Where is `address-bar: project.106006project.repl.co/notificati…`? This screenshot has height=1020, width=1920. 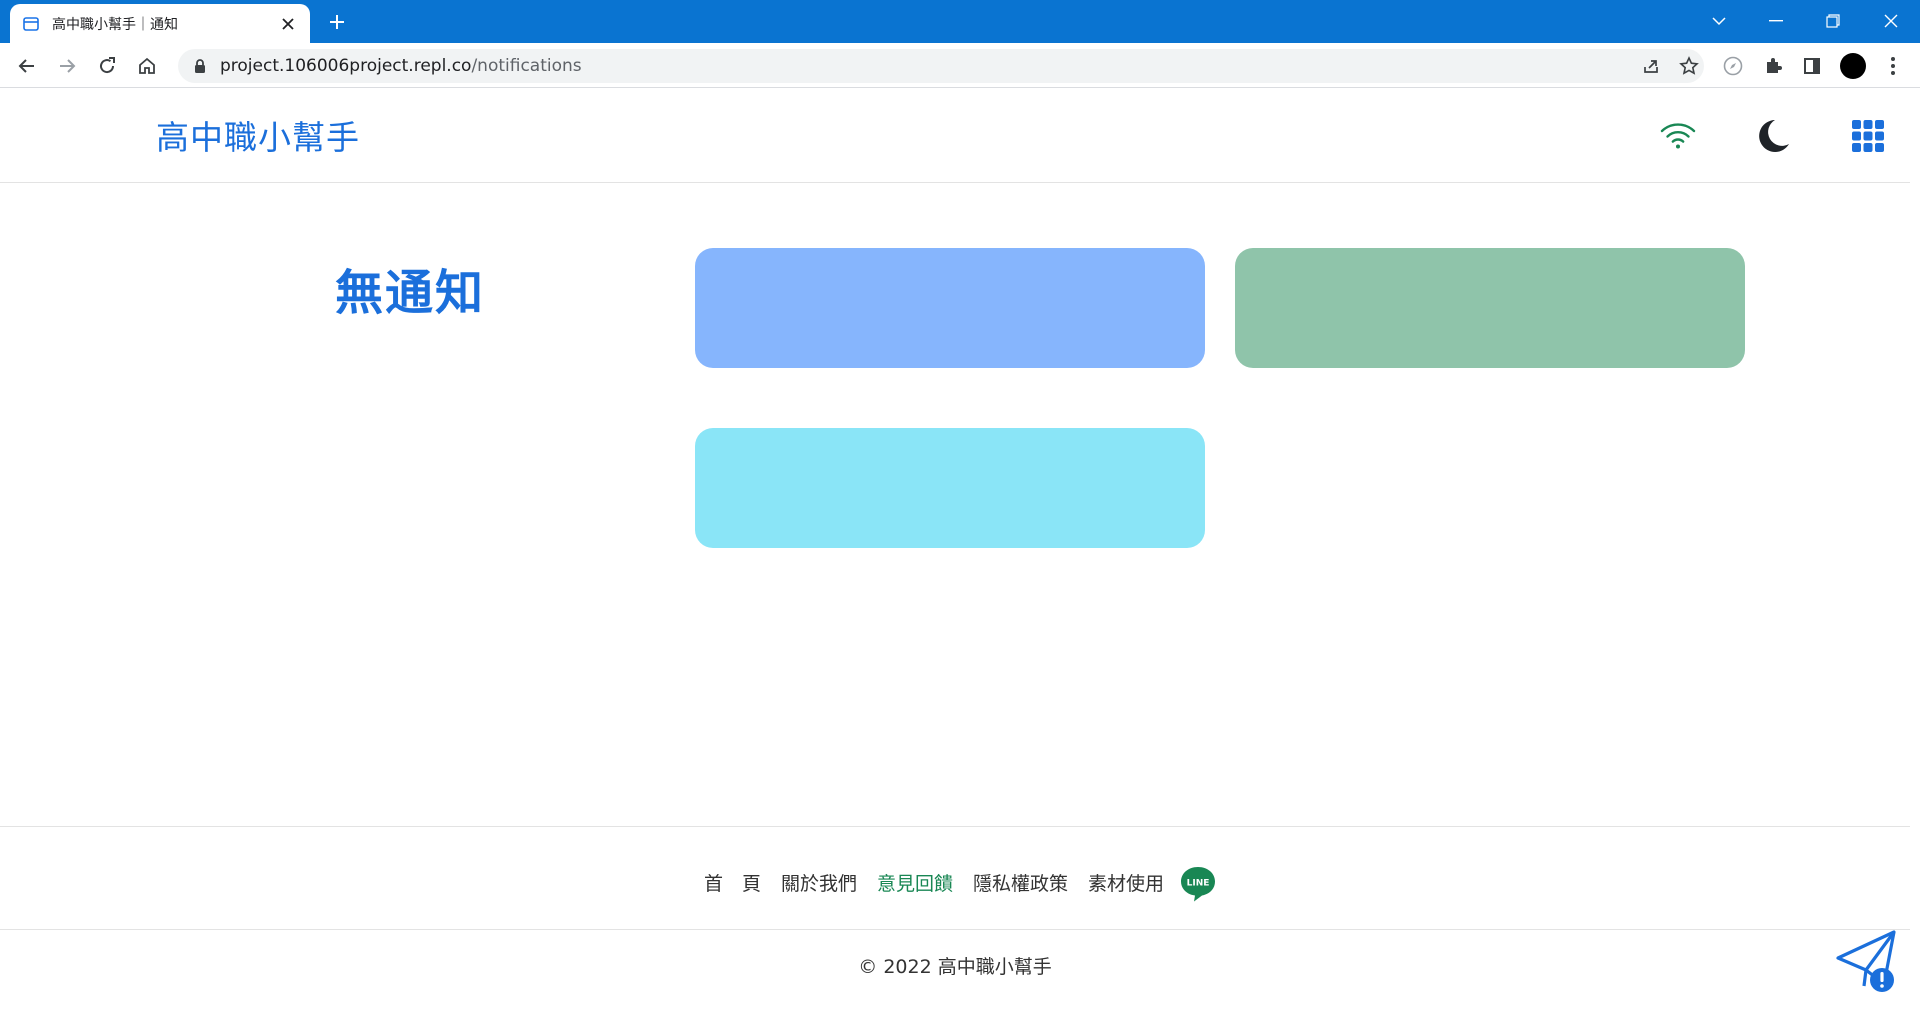
address-bar: project.106006project.repl.co/notificati… is located at coordinates (941, 66).